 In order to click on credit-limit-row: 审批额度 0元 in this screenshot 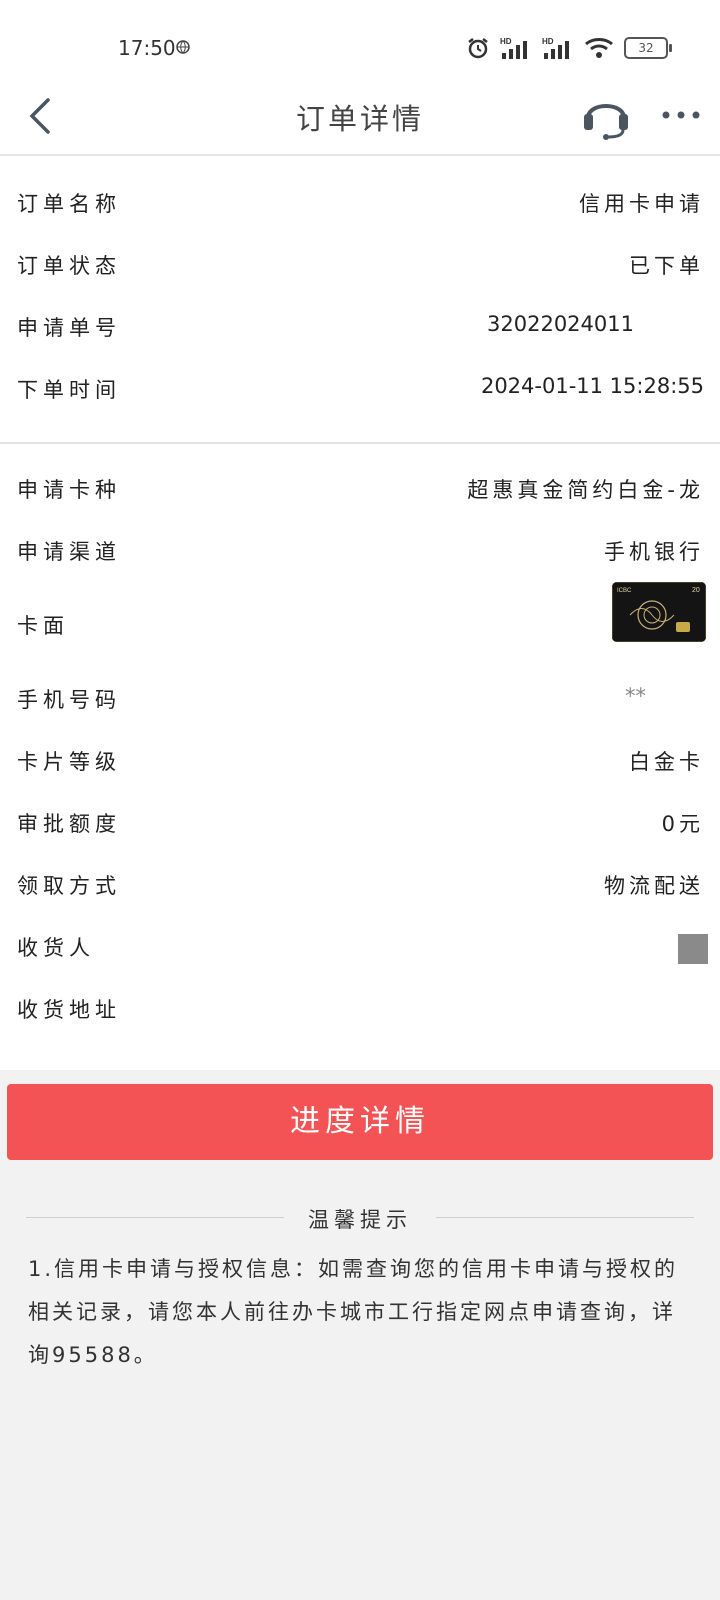, I will do `click(360, 821)`.